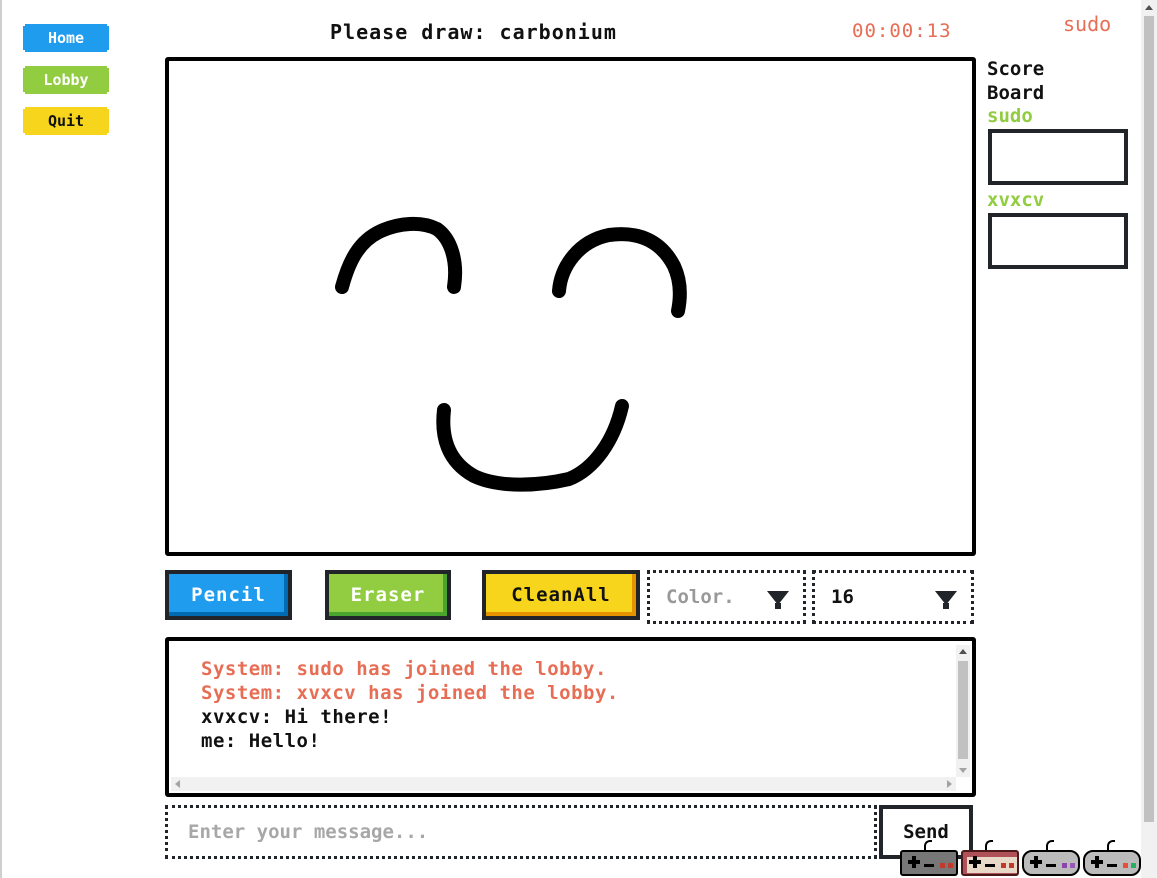  I want to click on scoreboard-player-name: xvxcv, so click(1016, 200).